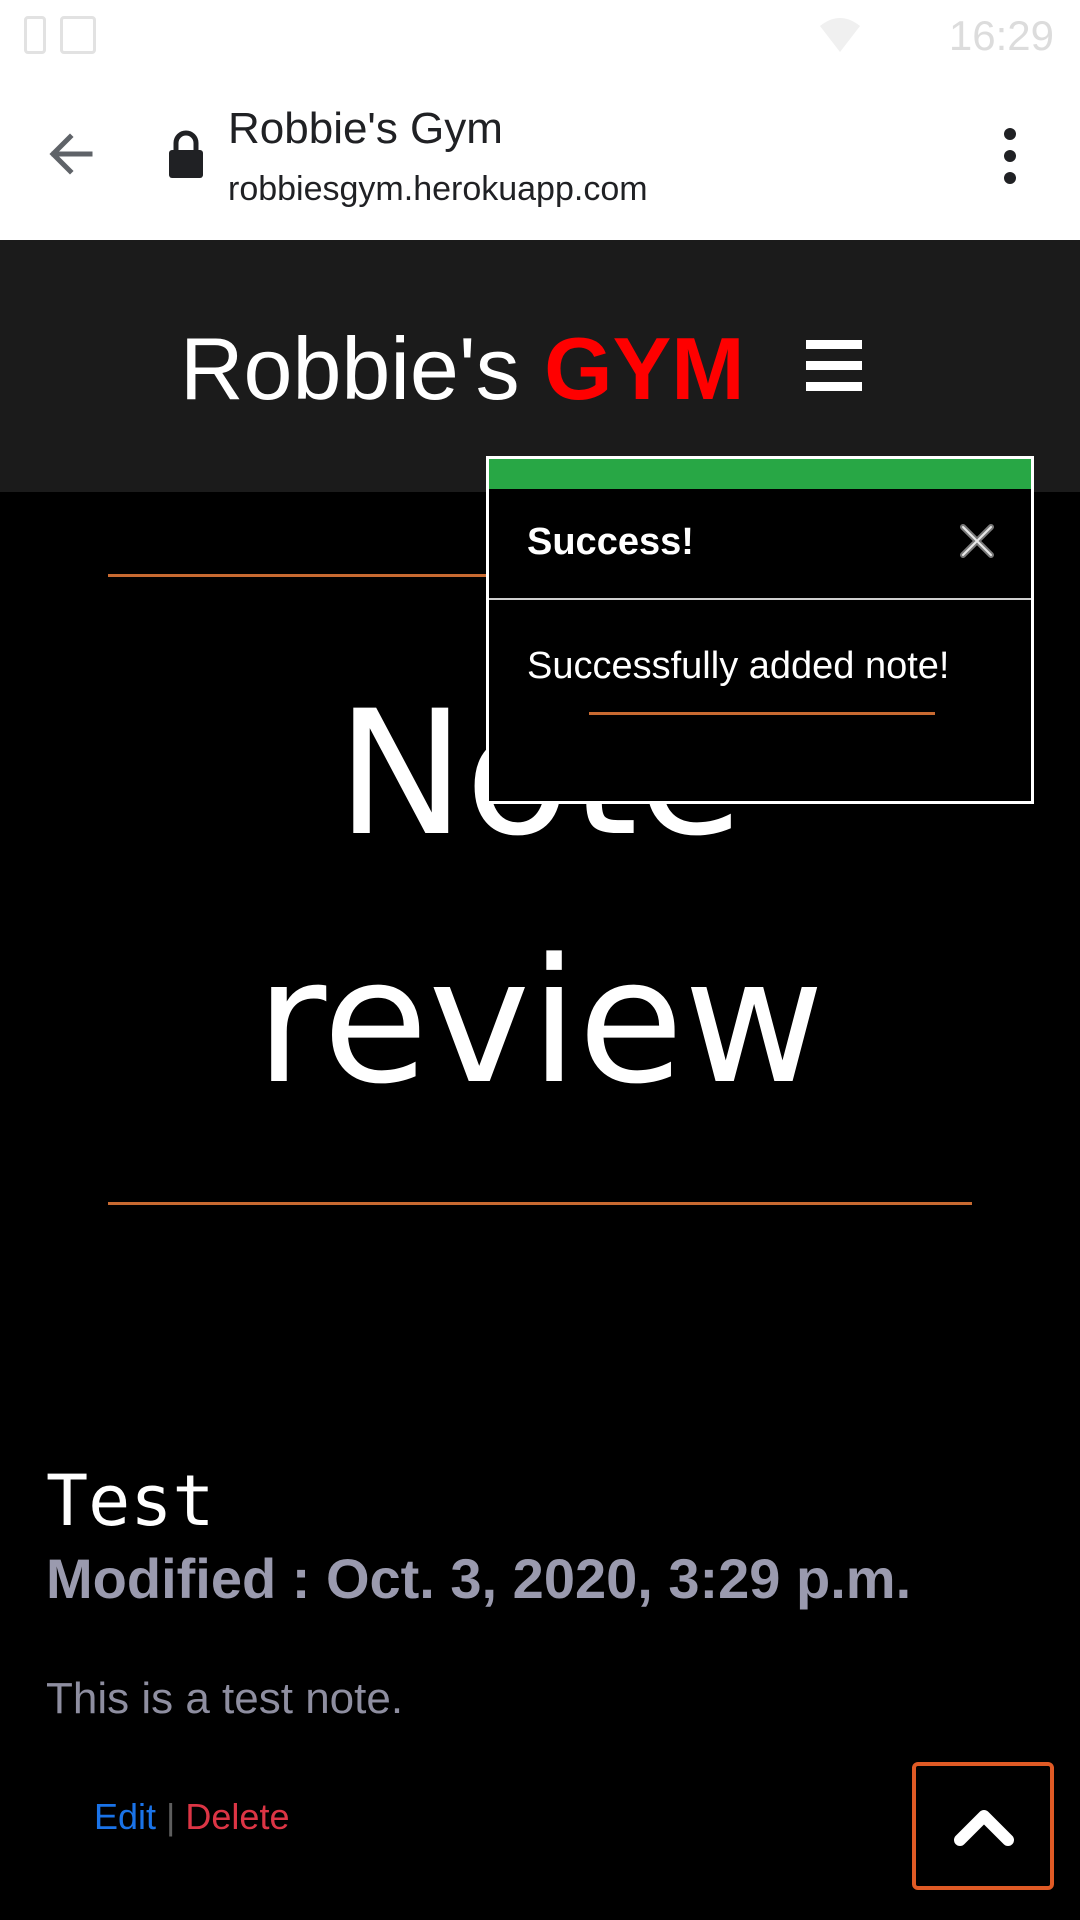 The height and width of the screenshot is (1920, 1080). I want to click on note-body: This is a test note., so click(225, 1698).